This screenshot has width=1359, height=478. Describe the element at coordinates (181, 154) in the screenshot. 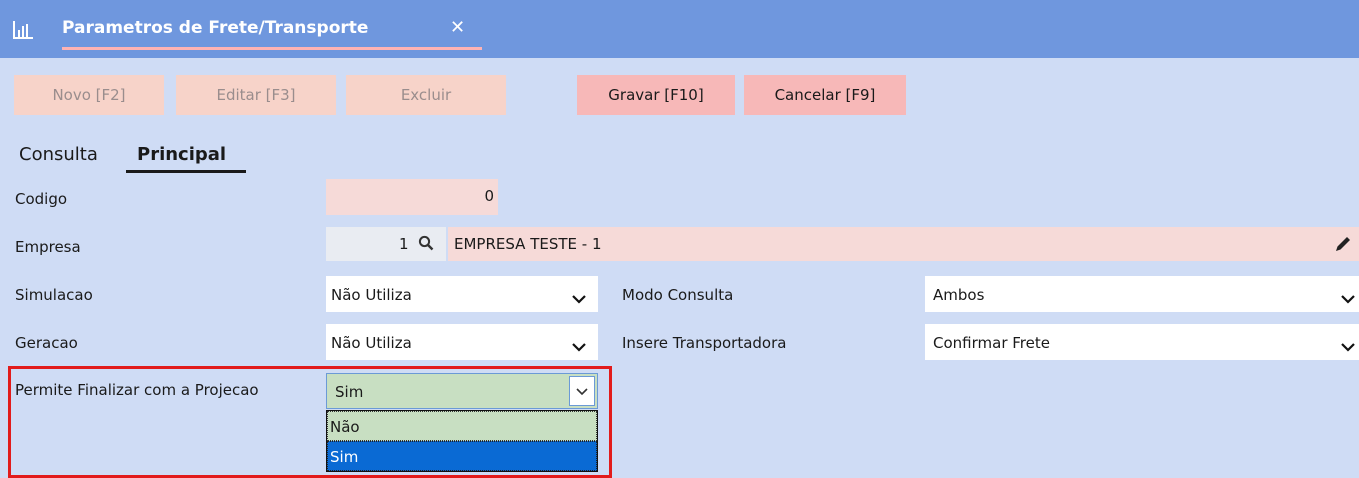

I see `tab-principal: Principal` at that location.